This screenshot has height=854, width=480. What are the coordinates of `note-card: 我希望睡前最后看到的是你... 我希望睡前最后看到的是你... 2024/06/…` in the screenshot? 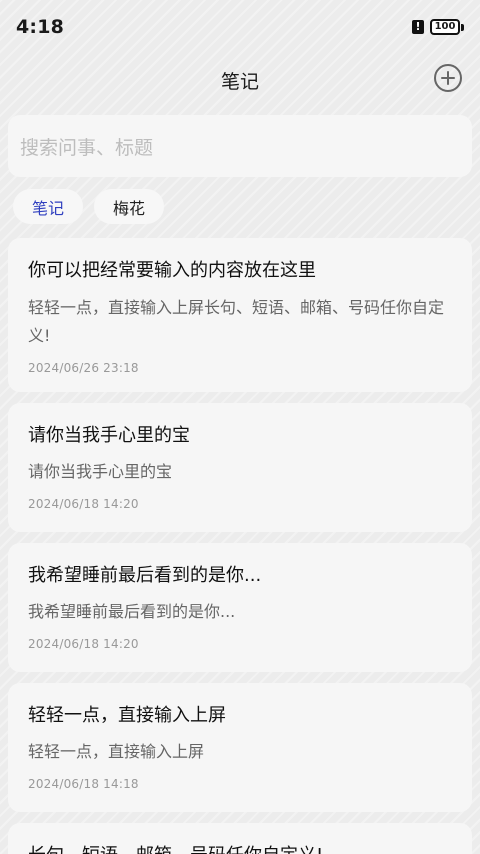 It's located at (240, 607).